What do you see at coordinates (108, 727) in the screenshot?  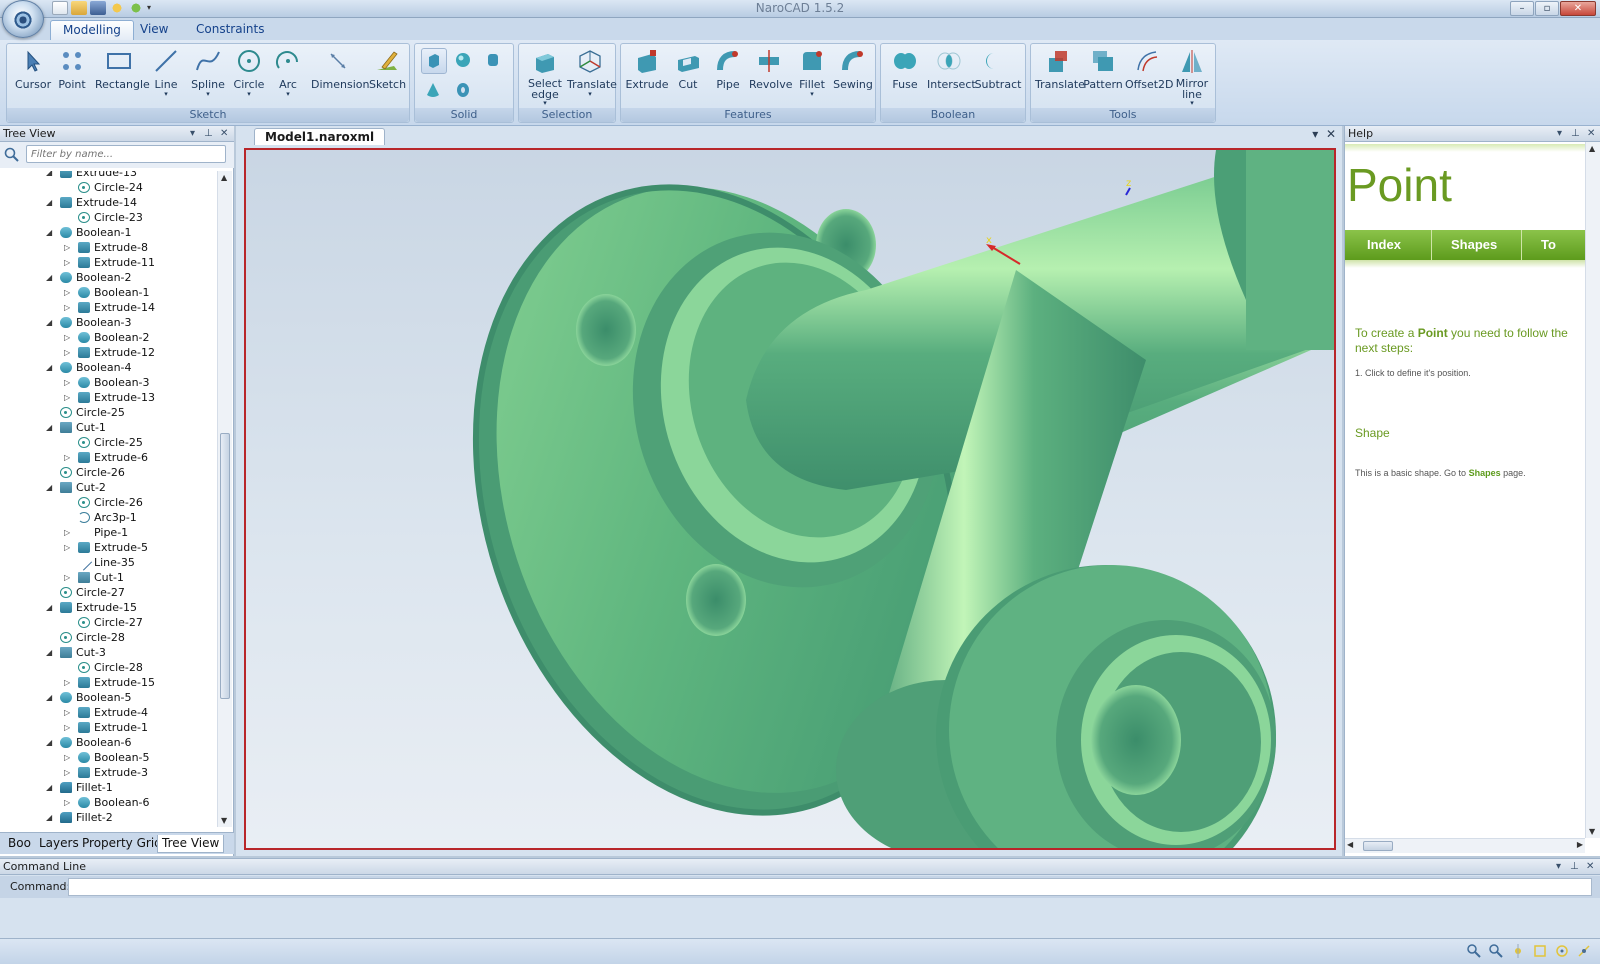 I see `tree-node: ▷ Extrude-1` at bounding box center [108, 727].